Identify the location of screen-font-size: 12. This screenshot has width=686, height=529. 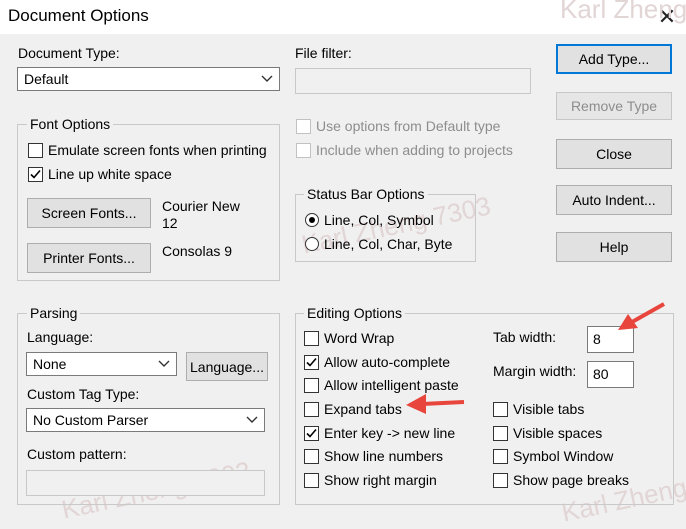
(170, 223).